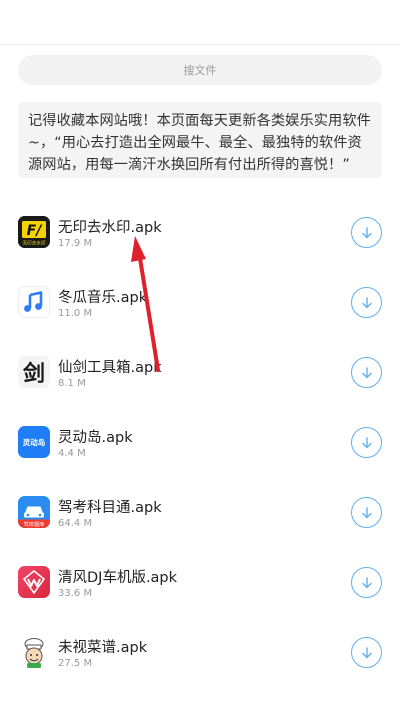  Describe the element at coordinates (110, 228) in the screenshot. I see `file-name: 无印去水印.apk` at that location.